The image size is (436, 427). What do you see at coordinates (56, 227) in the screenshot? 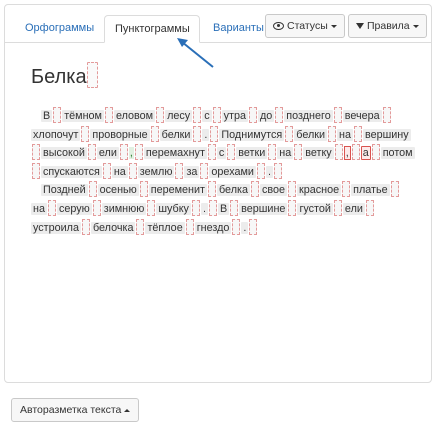
I see `word: устроила` at bounding box center [56, 227].